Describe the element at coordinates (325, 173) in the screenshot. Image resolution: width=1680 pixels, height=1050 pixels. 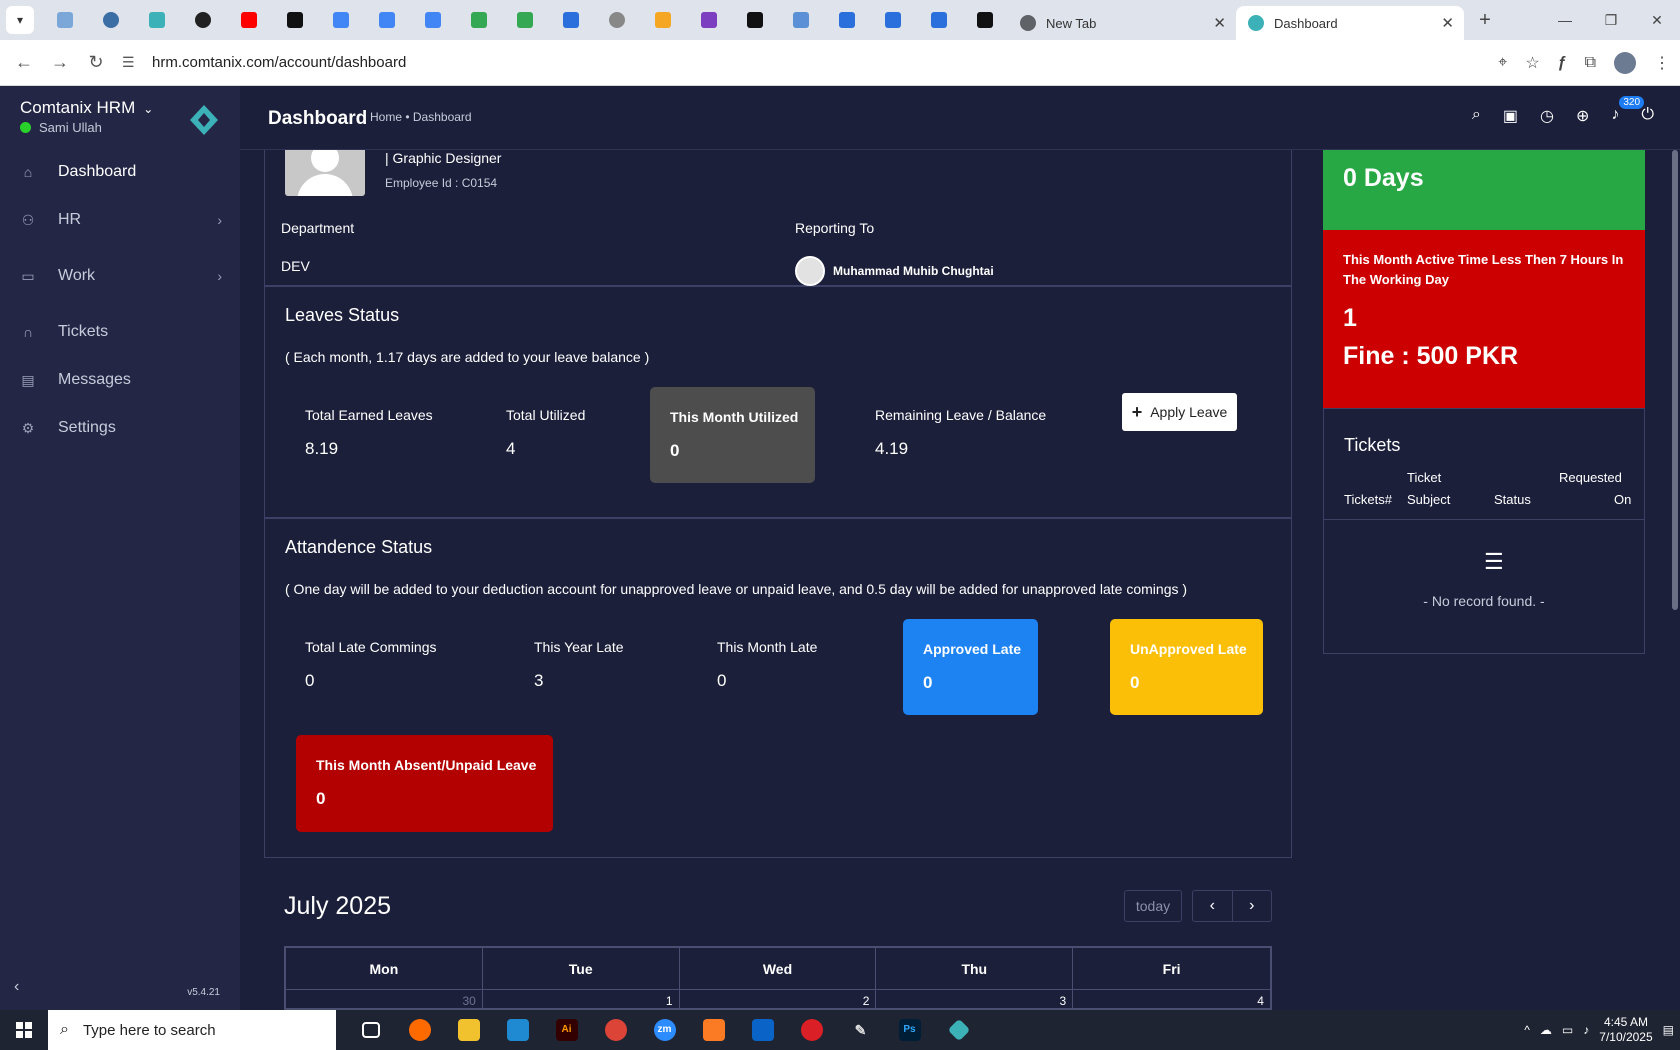
I see `profile-photo` at that location.